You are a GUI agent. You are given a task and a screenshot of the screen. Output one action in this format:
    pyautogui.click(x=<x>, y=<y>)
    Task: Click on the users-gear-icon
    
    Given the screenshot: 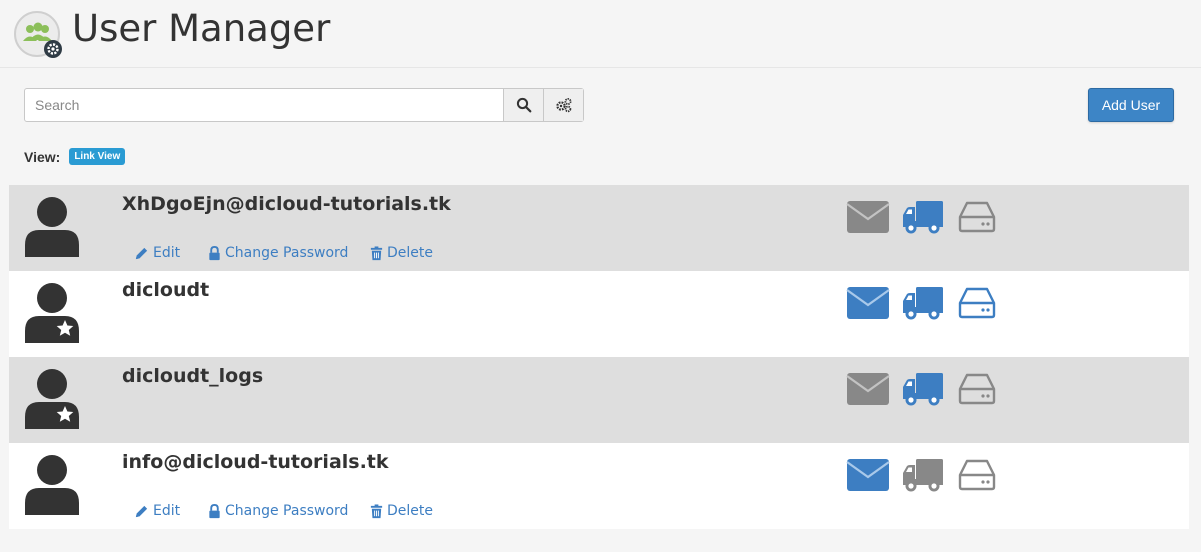 What is the action you would take?
    pyautogui.click(x=38, y=34)
    